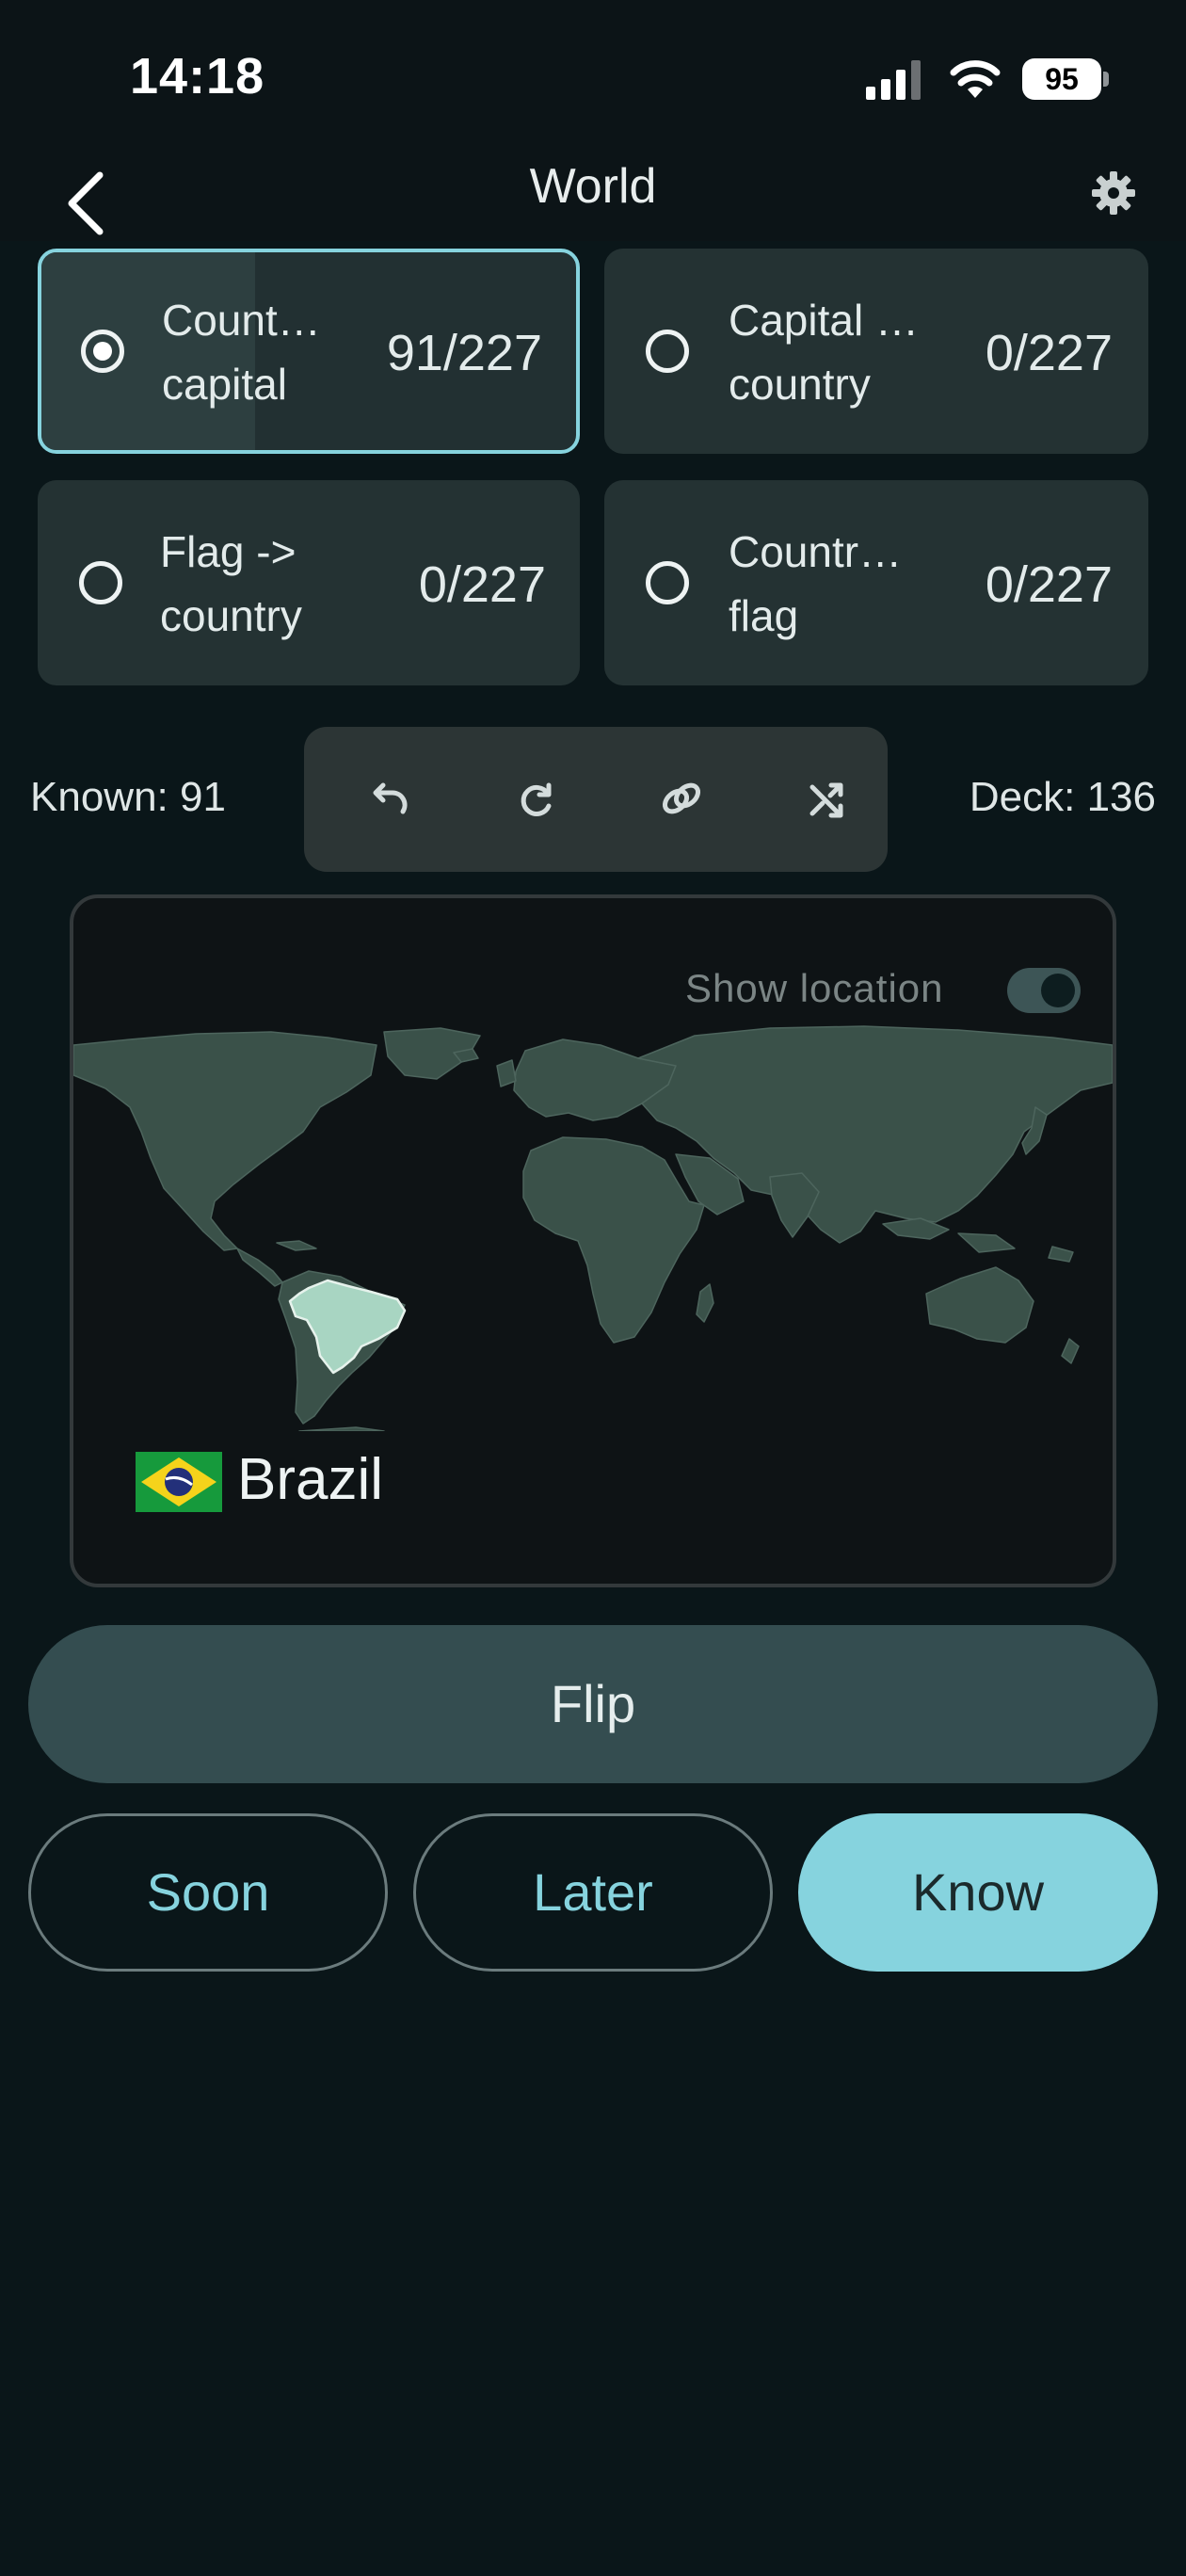 The image size is (1186, 2576). Describe the element at coordinates (536, 799) in the screenshot. I see `redo-icon` at that location.